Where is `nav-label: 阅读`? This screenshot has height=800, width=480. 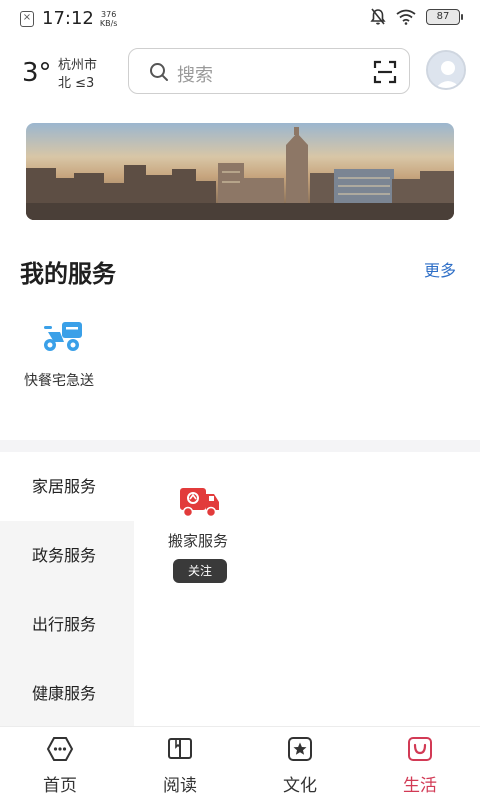 nav-label: 阅读 is located at coordinates (180, 786).